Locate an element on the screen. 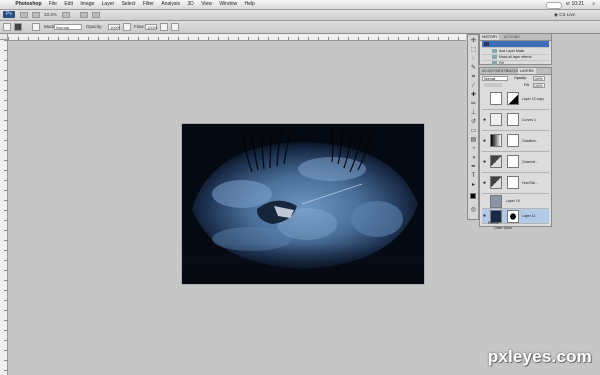 This screenshot has width=600, height=375. quick-select-tool-icon: ✎ is located at coordinates (473, 68).